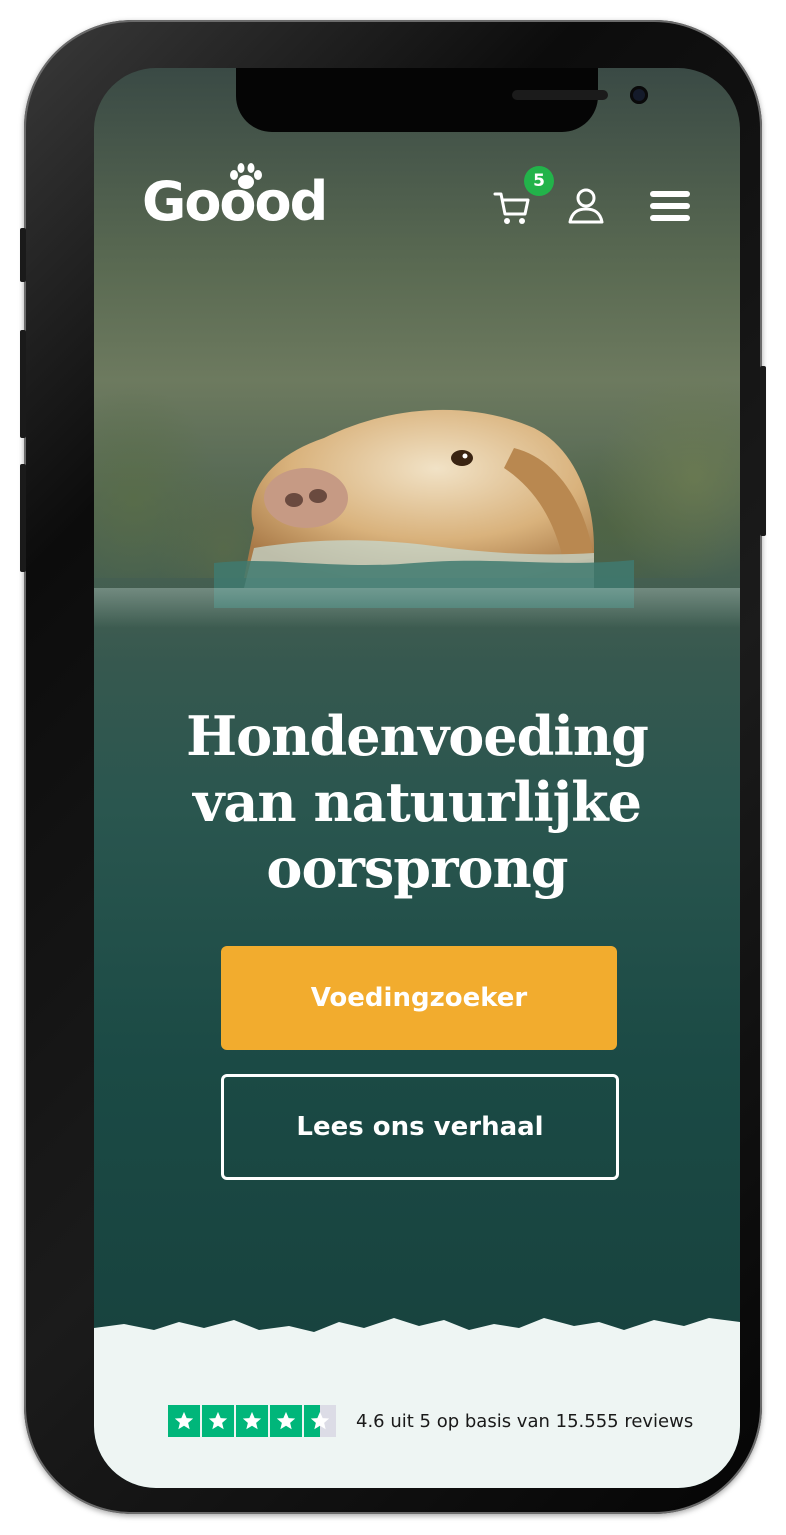  What do you see at coordinates (763, 451) in the screenshot?
I see `power-button` at bounding box center [763, 451].